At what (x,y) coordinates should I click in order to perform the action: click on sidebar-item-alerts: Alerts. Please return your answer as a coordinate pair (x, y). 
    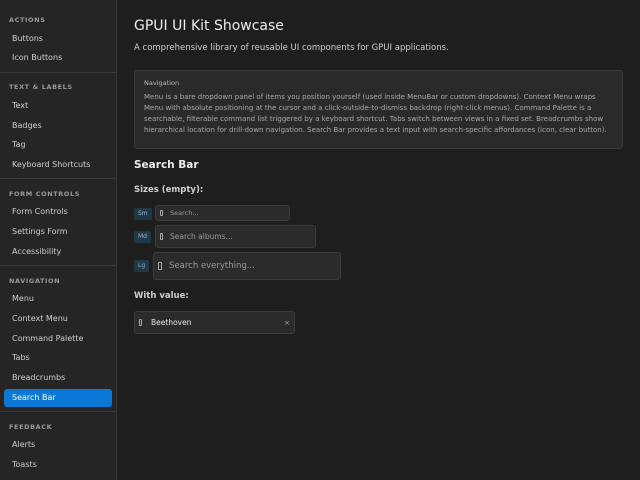
    Looking at the image, I should click on (58, 445).